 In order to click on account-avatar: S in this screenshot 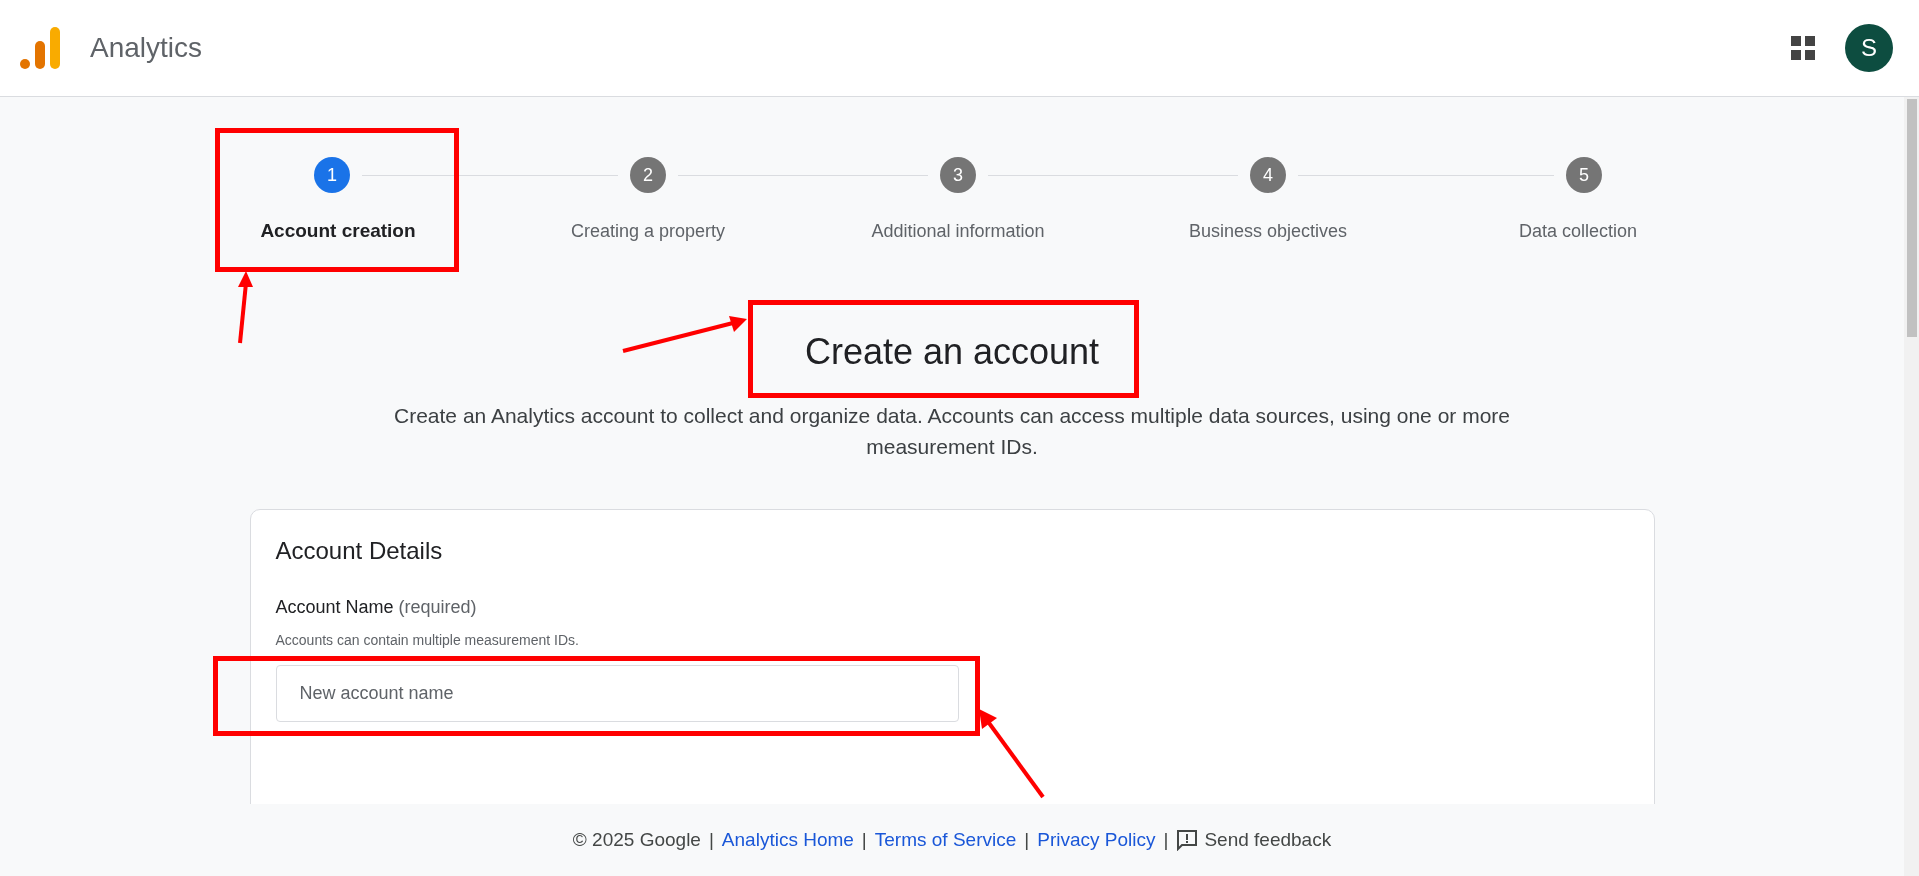, I will do `click(1869, 48)`.